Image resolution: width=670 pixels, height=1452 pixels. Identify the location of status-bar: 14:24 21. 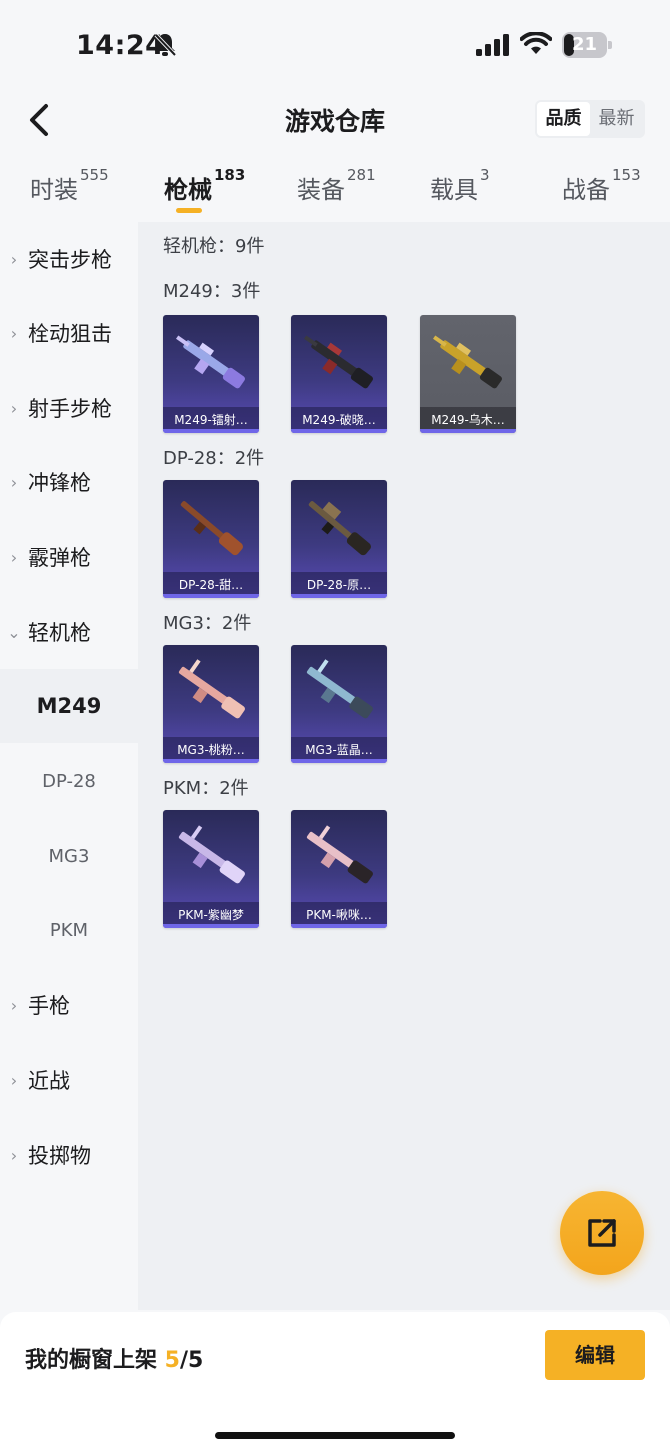
(335, 45).